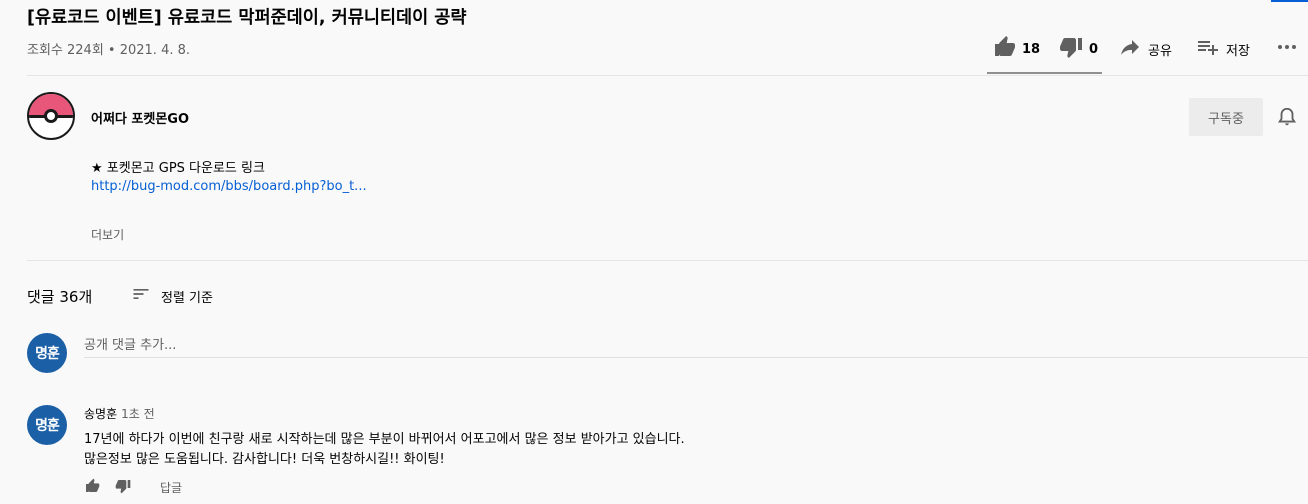  Describe the element at coordinates (178, 168) in the screenshot. I see `description-line: ★ 포켓몬고 GPS 다운로드 링크` at that location.